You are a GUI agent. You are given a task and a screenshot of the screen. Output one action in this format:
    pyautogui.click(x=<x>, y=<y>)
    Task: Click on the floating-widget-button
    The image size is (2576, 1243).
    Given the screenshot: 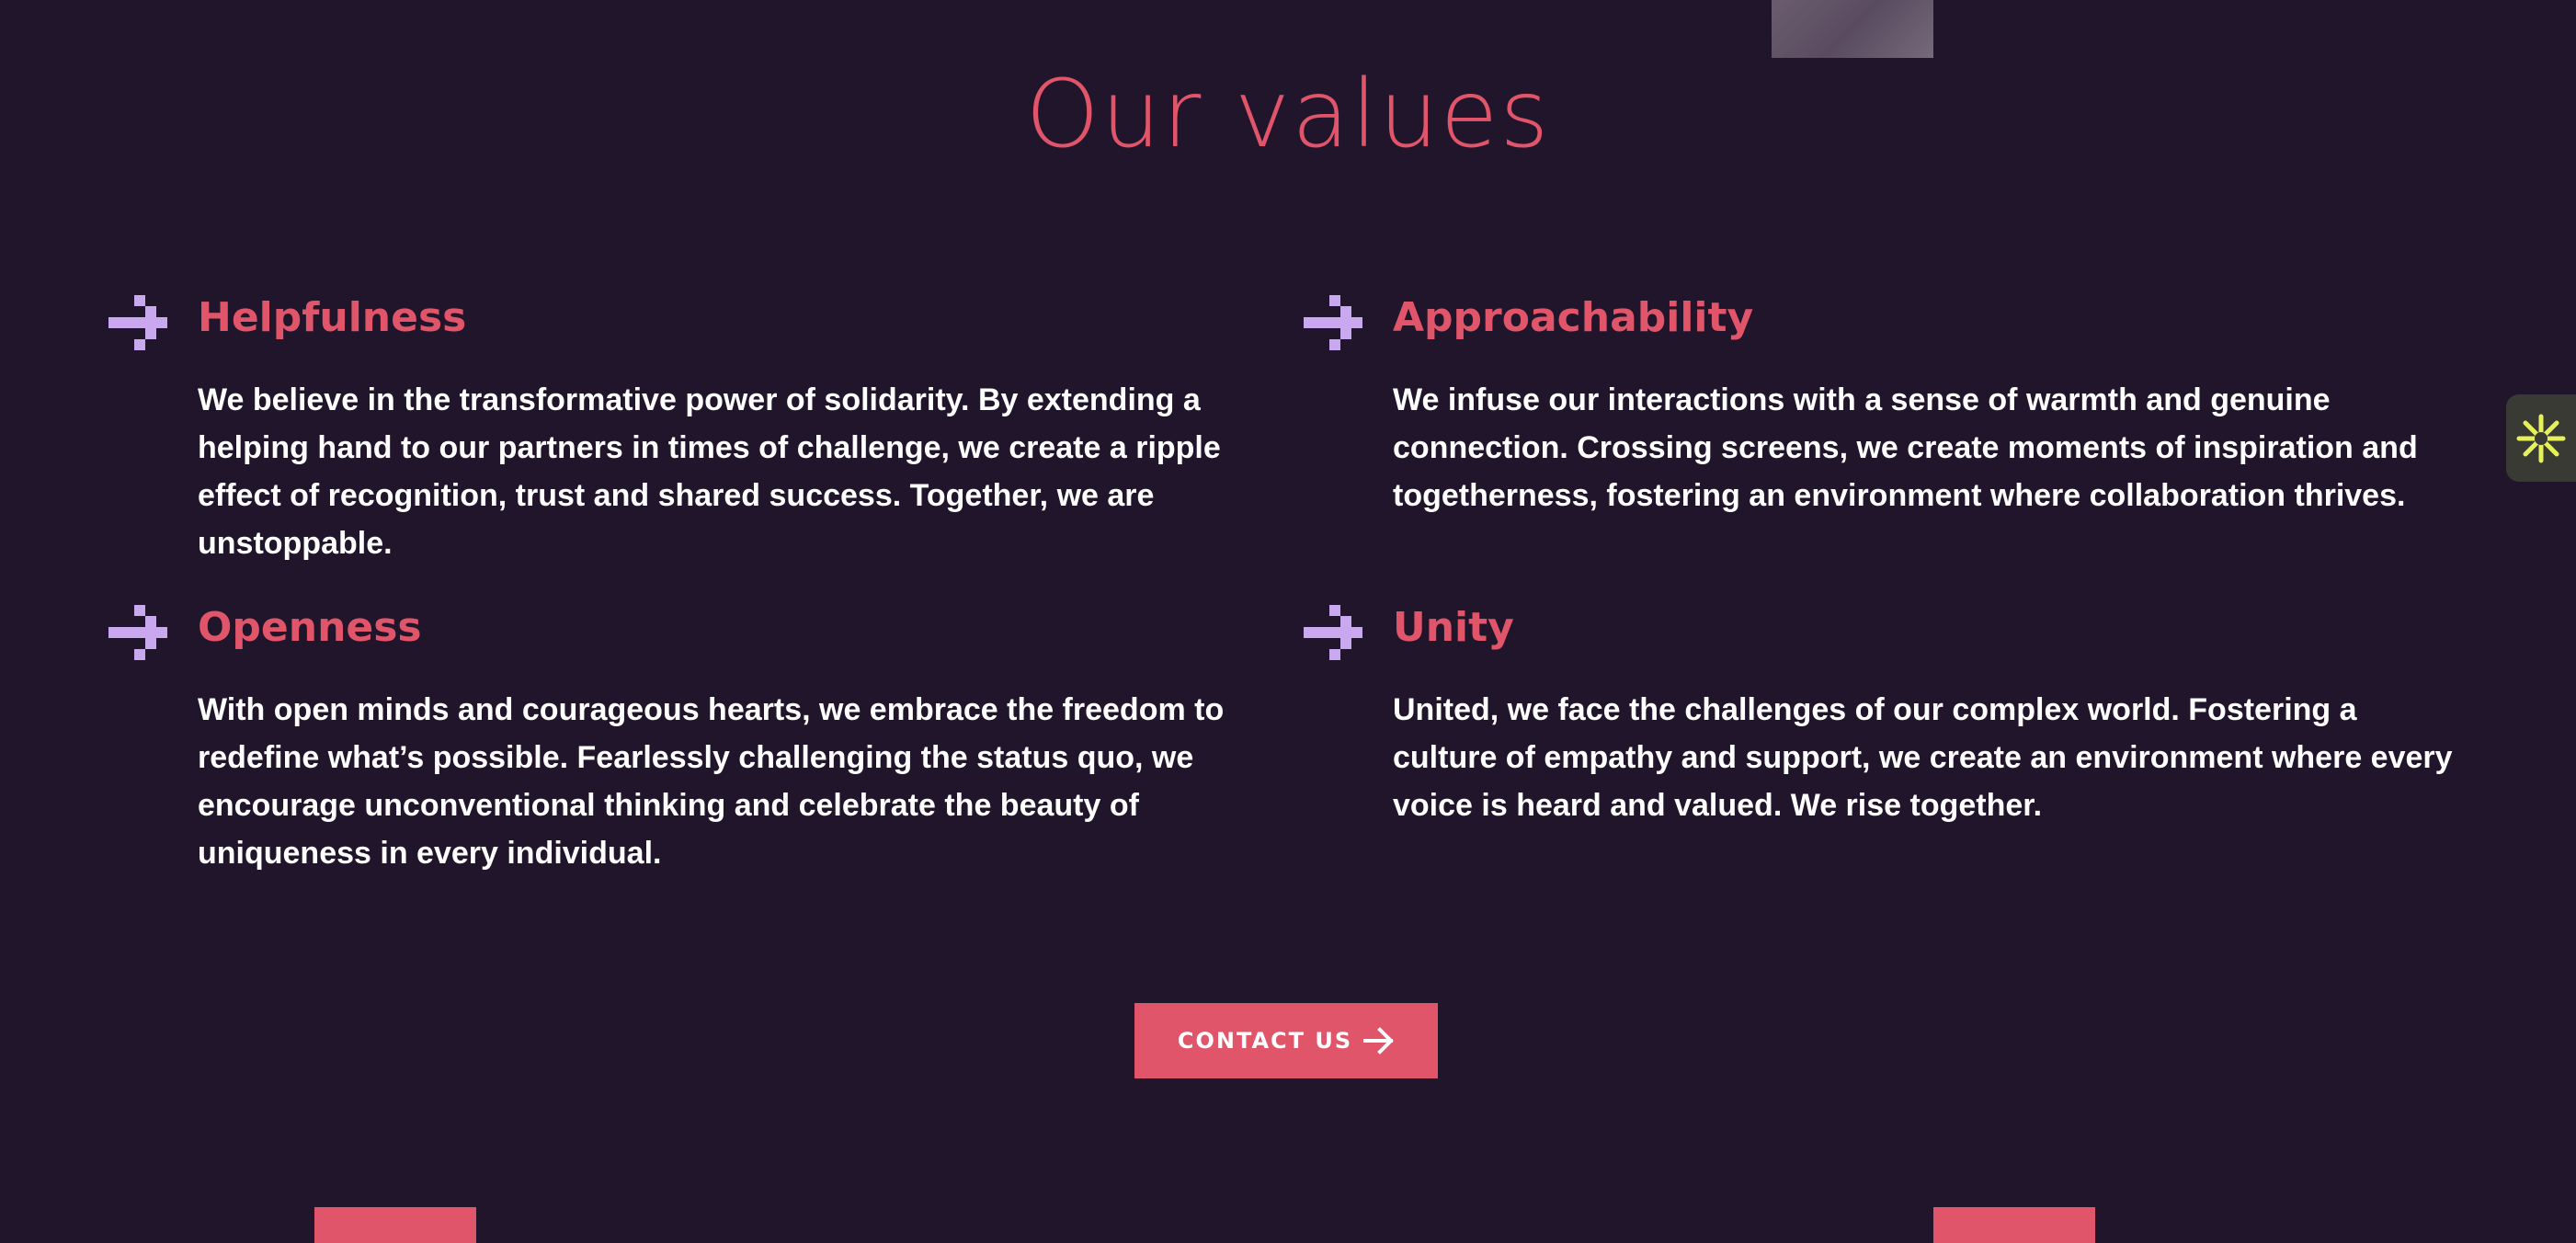 What is the action you would take?
    pyautogui.click(x=2541, y=438)
    